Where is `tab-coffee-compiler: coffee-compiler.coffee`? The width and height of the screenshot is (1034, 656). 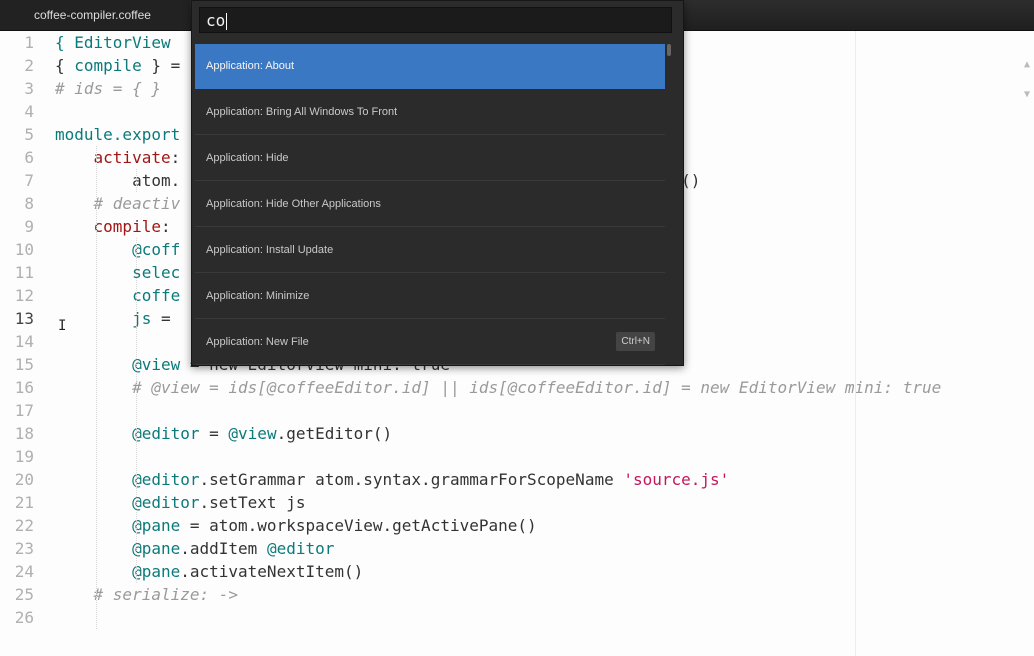 tab-coffee-compiler: coffee-compiler.coffee is located at coordinates (95, 15).